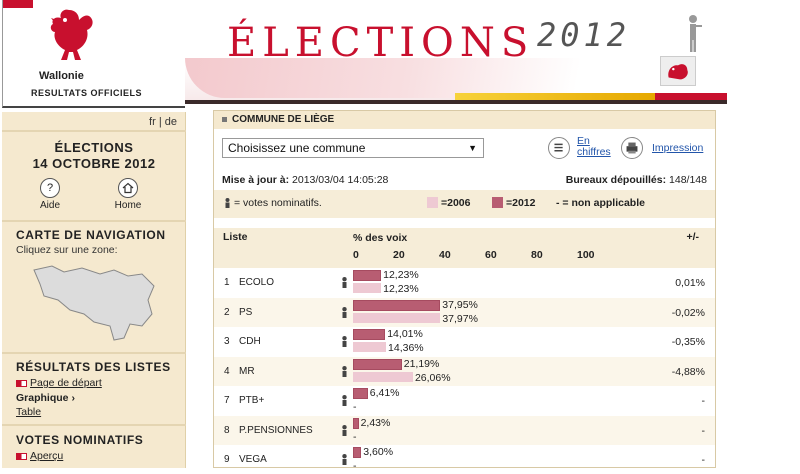 Image resolution: width=800 pixels, height=474 pixels. Describe the element at coordinates (128, 188) in the screenshot. I see `home-icon` at that location.